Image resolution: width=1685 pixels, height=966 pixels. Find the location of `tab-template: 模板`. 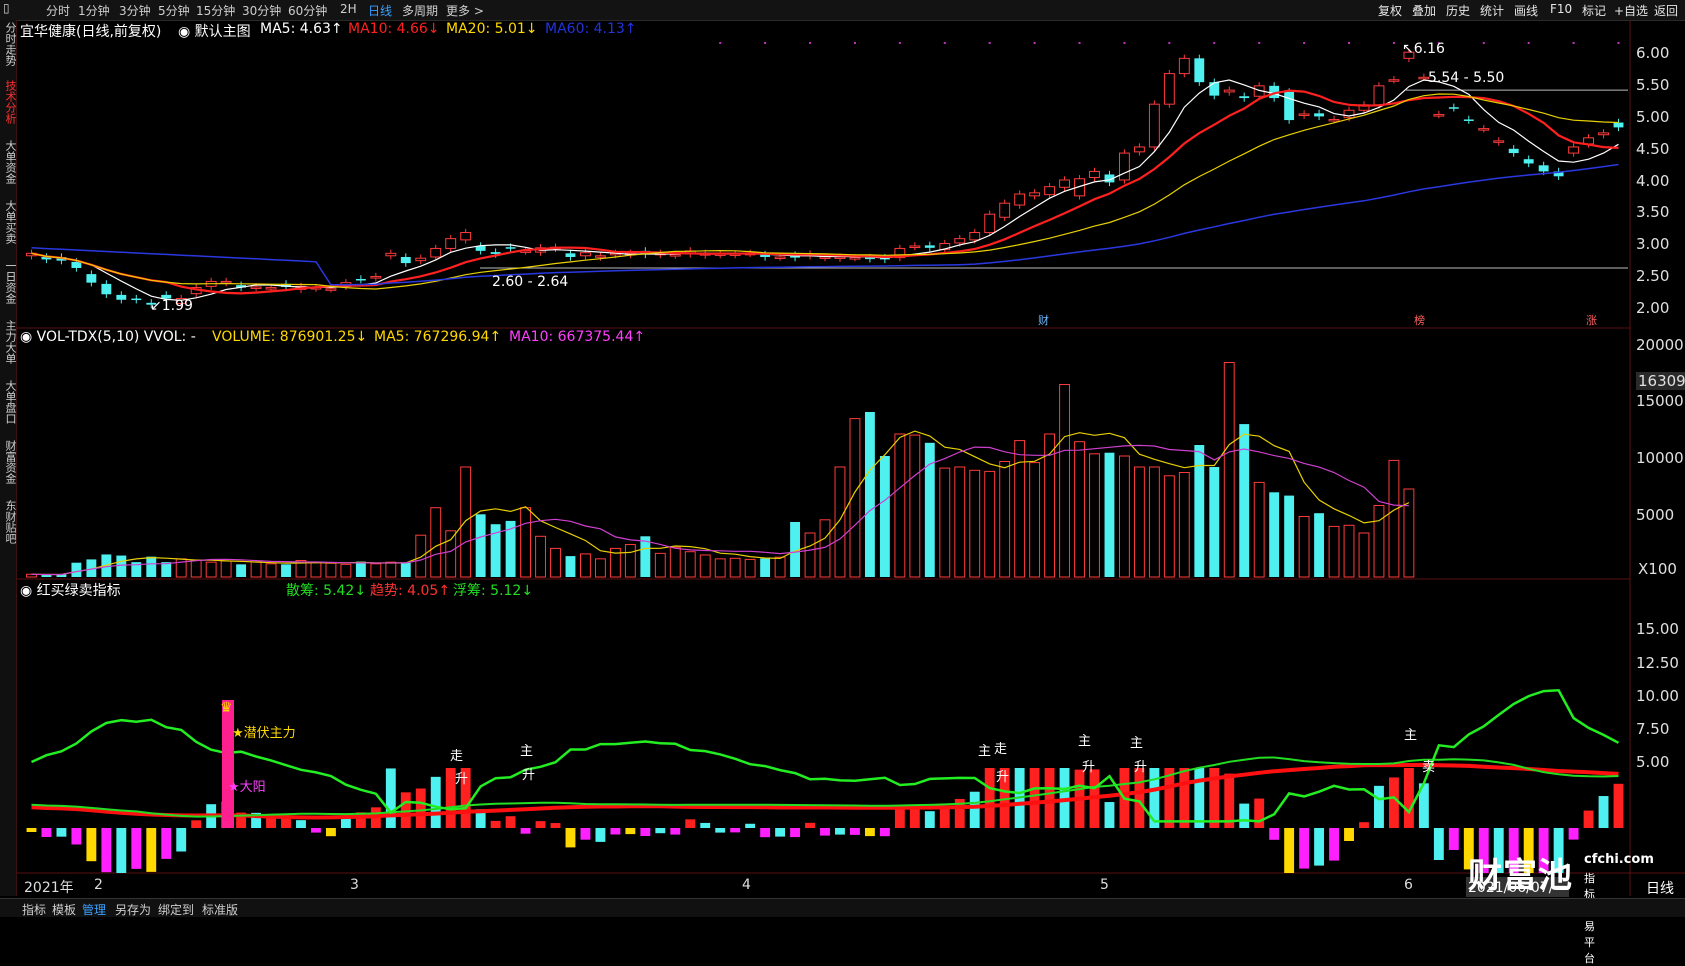

tab-template: 模板 is located at coordinates (64, 909).